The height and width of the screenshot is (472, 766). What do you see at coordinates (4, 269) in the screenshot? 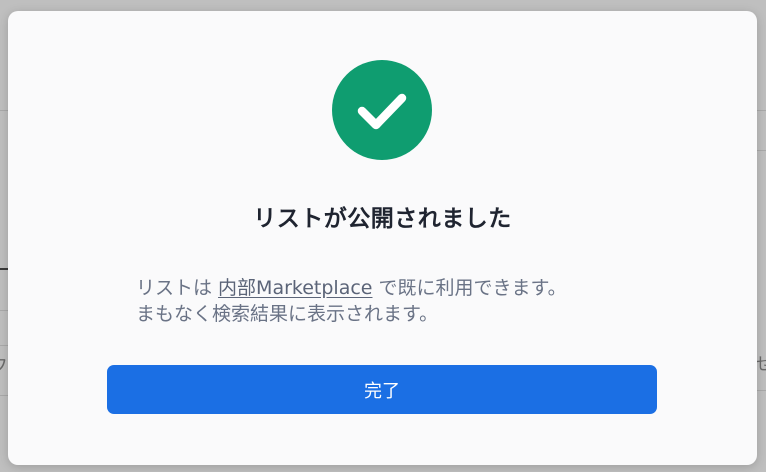
I see `background-heading-fragment` at bounding box center [4, 269].